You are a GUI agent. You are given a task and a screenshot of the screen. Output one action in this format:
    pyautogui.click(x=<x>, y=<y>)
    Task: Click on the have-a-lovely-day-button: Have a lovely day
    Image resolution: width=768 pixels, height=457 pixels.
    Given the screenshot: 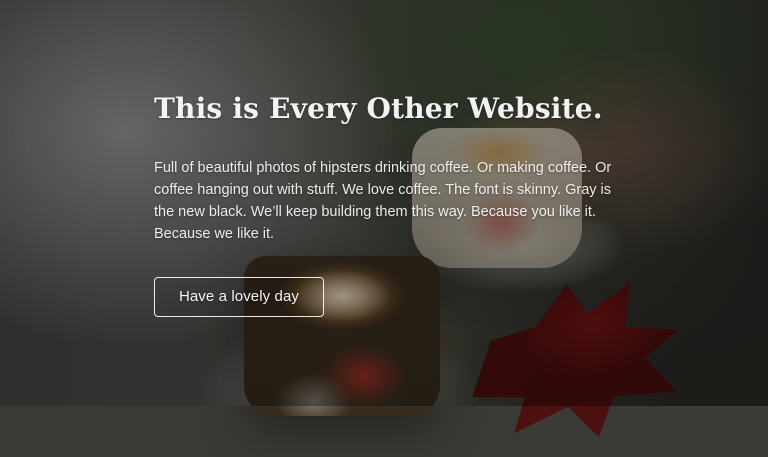 What is the action you would take?
    pyautogui.click(x=239, y=296)
    